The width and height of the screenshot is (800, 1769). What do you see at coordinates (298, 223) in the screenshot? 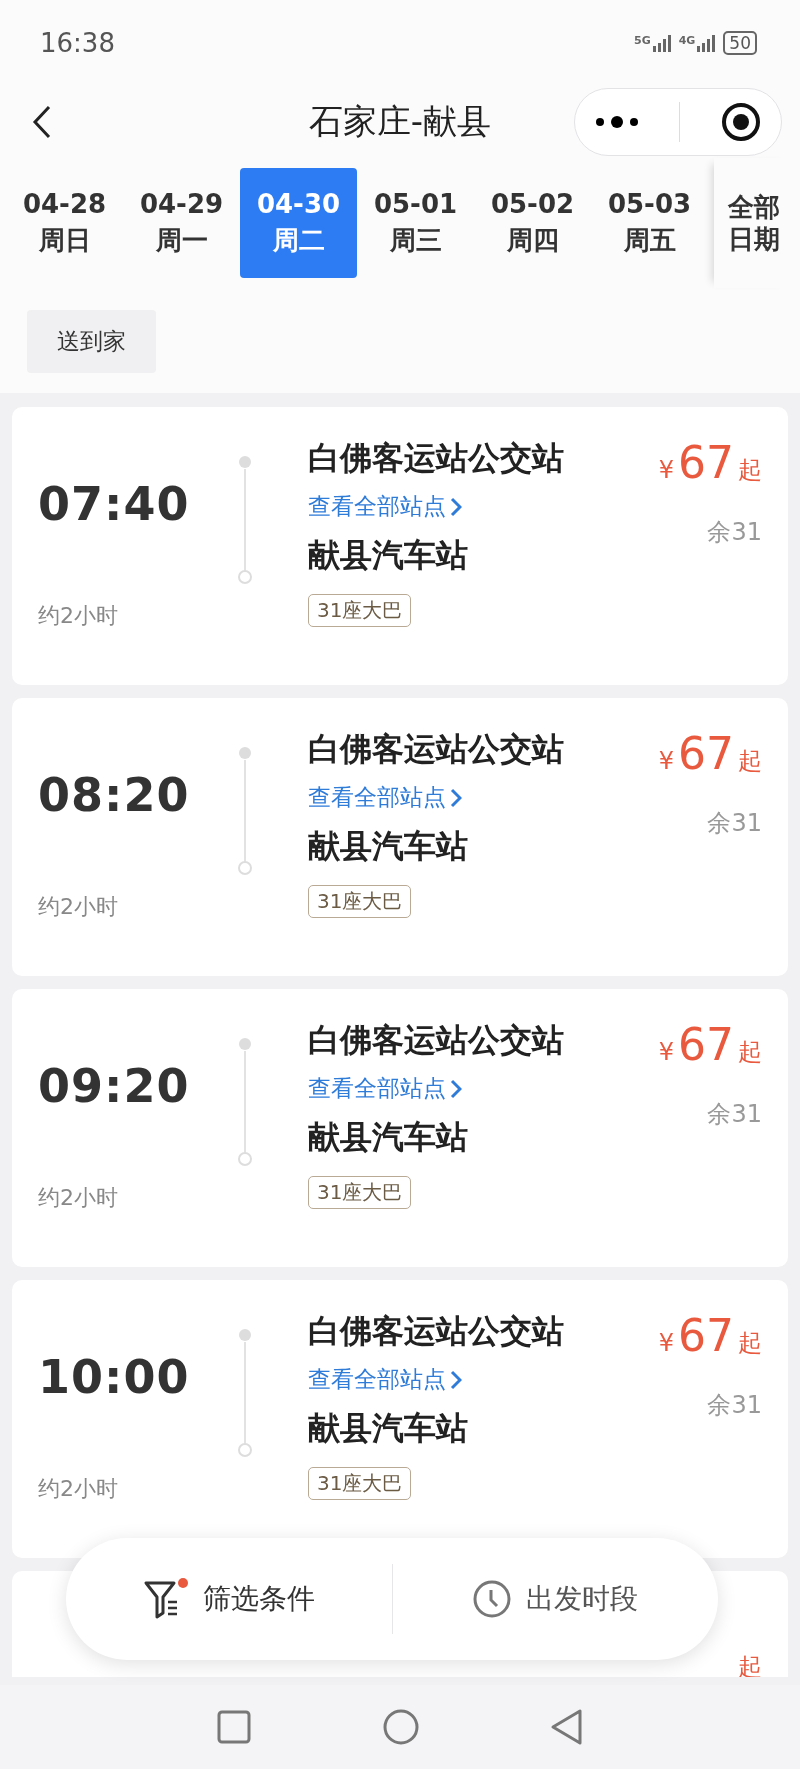
I see `date-tab: 04-30 周二` at bounding box center [298, 223].